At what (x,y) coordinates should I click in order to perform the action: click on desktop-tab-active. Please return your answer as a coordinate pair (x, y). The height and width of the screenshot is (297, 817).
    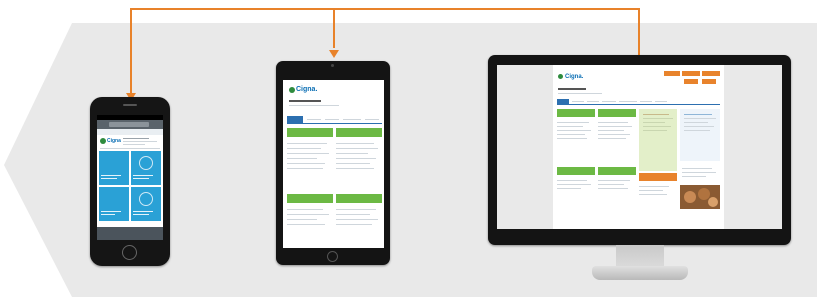
    Looking at the image, I should click on (563, 101).